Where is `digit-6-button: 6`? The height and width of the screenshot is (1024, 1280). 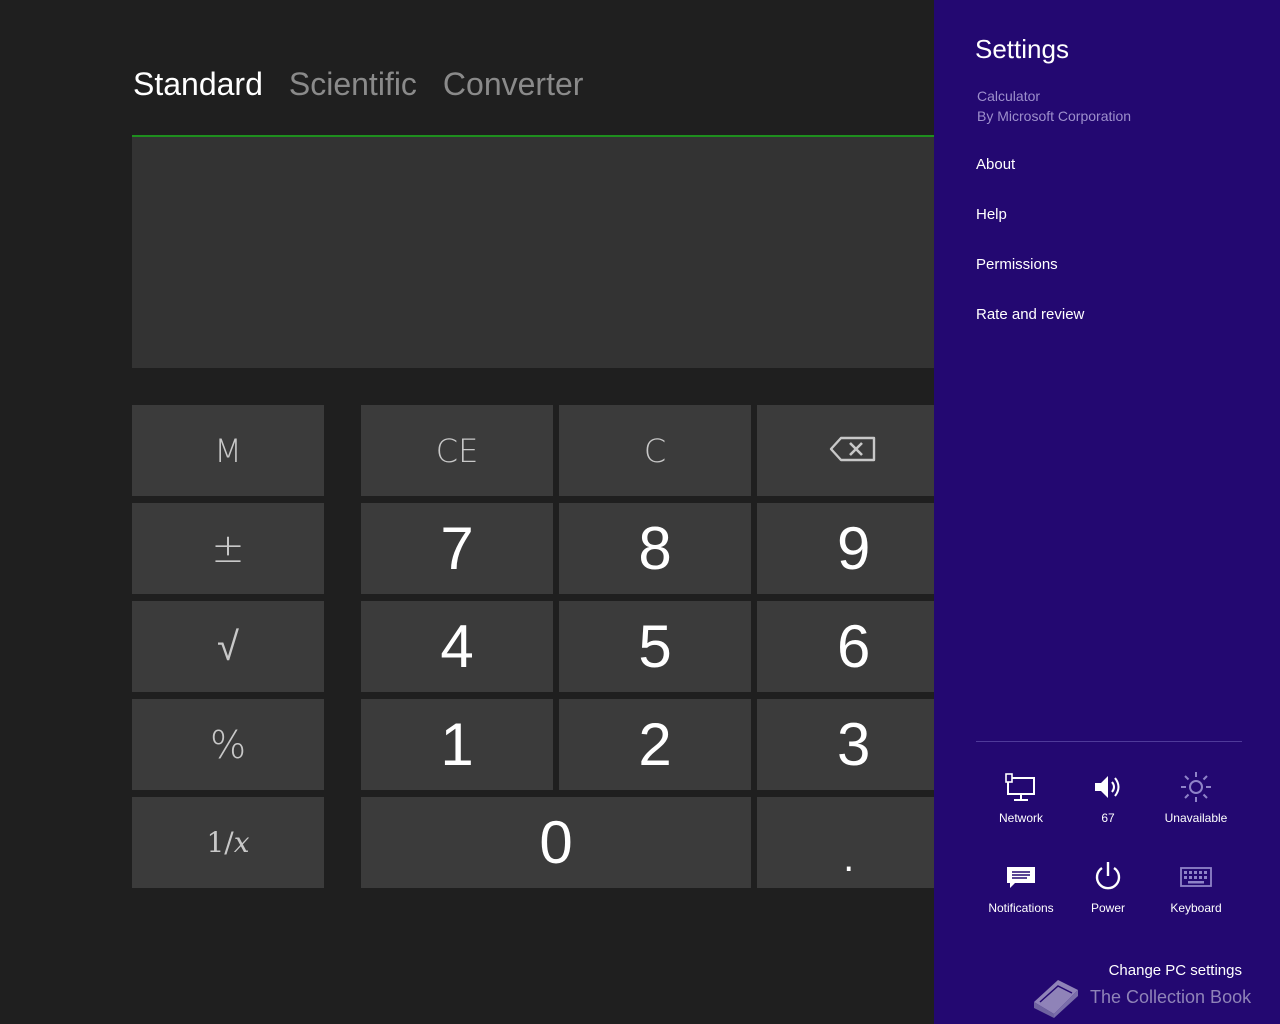 digit-6-button: 6 is located at coordinates (845, 646).